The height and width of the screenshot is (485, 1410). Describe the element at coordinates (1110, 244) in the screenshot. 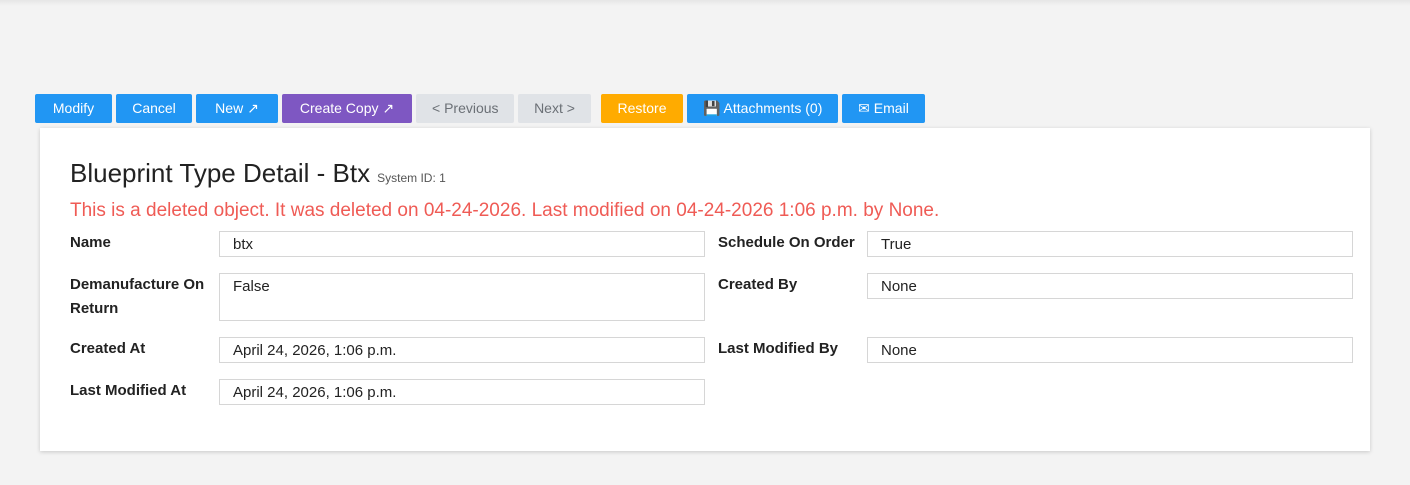

I see `schedule-on-order-value: True` at that location.